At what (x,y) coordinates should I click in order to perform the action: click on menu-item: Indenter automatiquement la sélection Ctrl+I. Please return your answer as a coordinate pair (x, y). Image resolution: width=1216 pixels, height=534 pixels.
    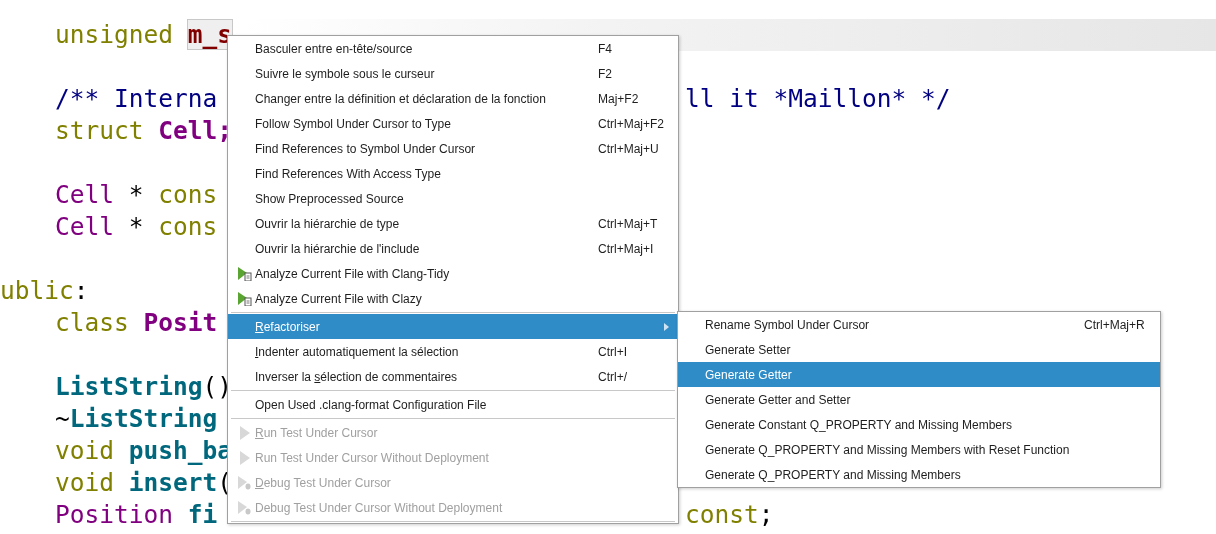
    Looking at the image, I should click on (453, 351).